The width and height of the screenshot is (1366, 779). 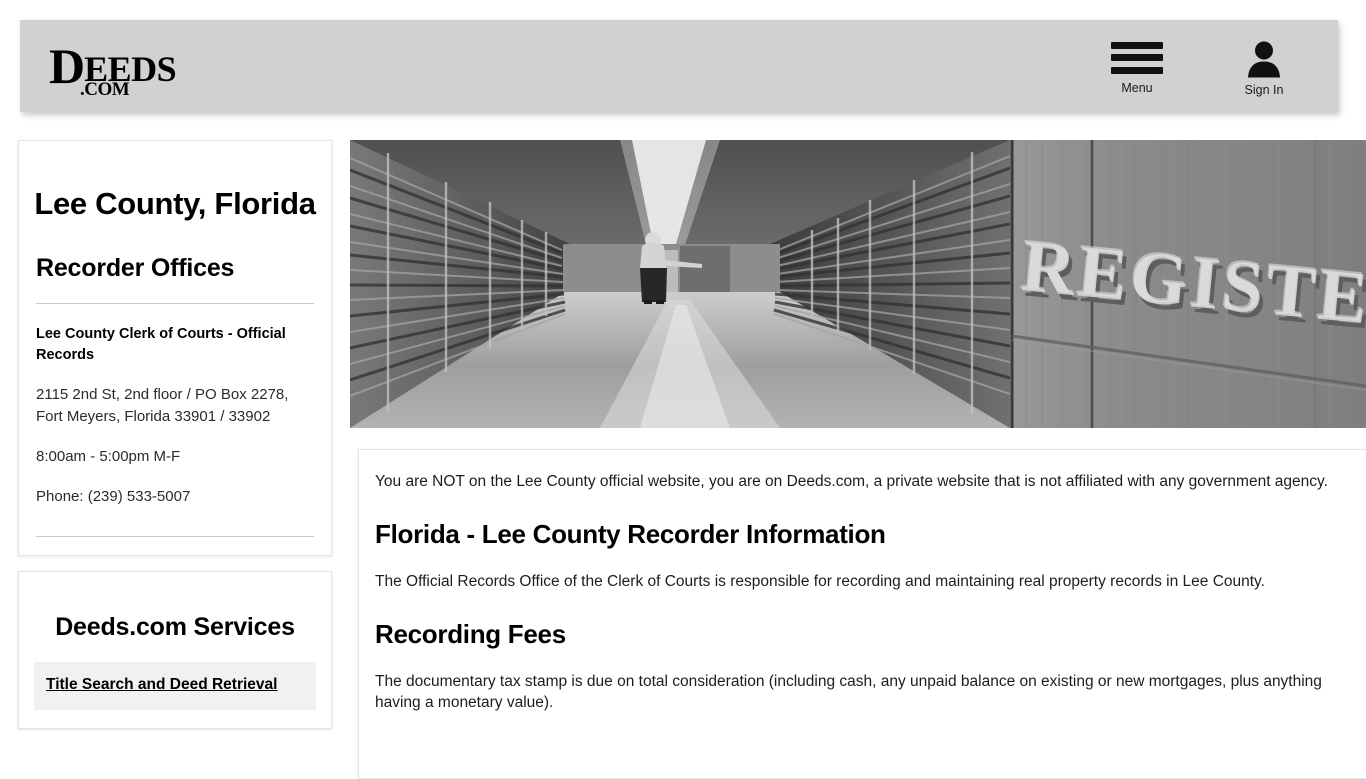 I want to click on sign-in-button: Sign In, so click(x=1264, y=68).